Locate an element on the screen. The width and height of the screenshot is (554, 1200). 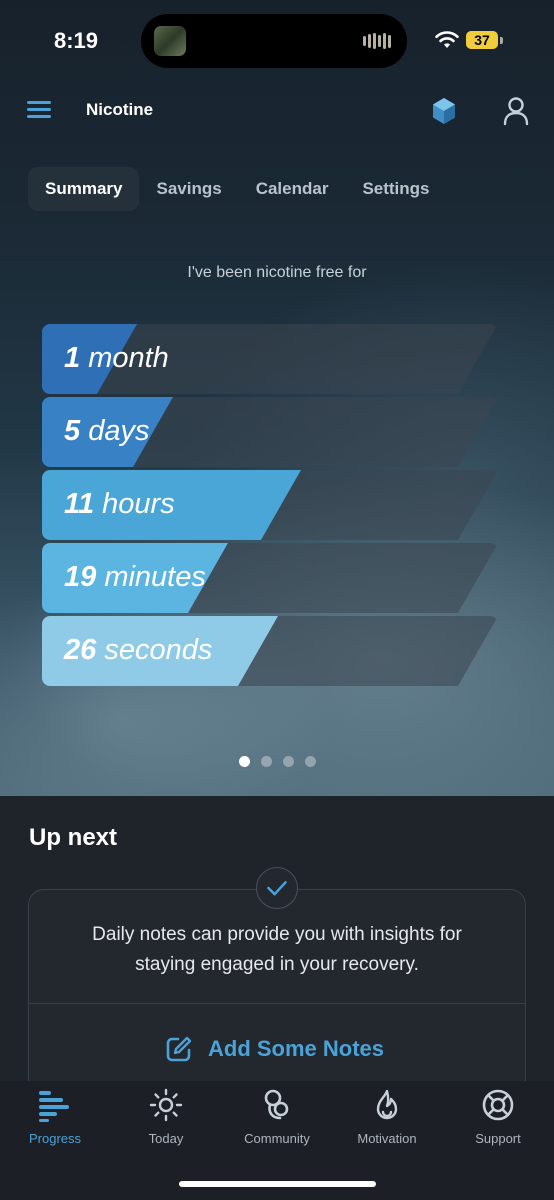
duration-bar-seconds: 26 seconds is located at coordinates (270, 651).